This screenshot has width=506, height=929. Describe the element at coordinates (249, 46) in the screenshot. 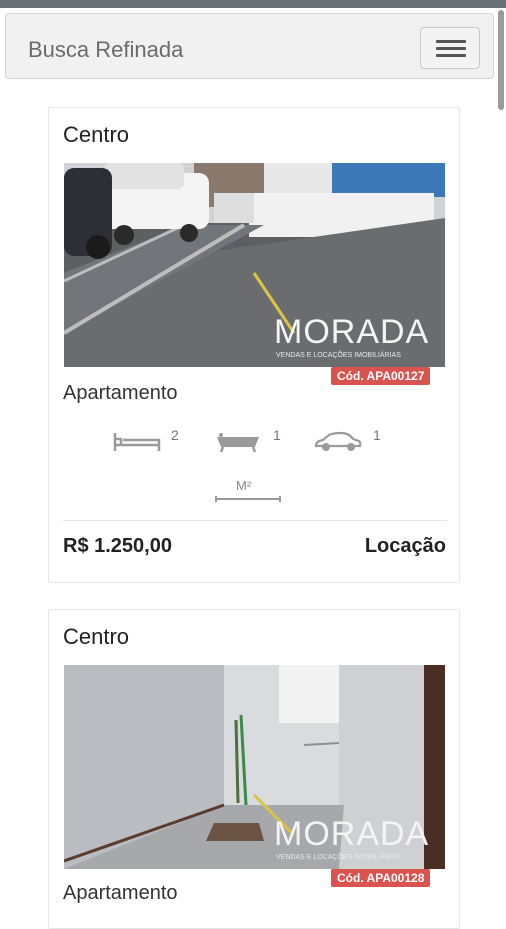

I see `navbar: Busca Refinada` at that location.